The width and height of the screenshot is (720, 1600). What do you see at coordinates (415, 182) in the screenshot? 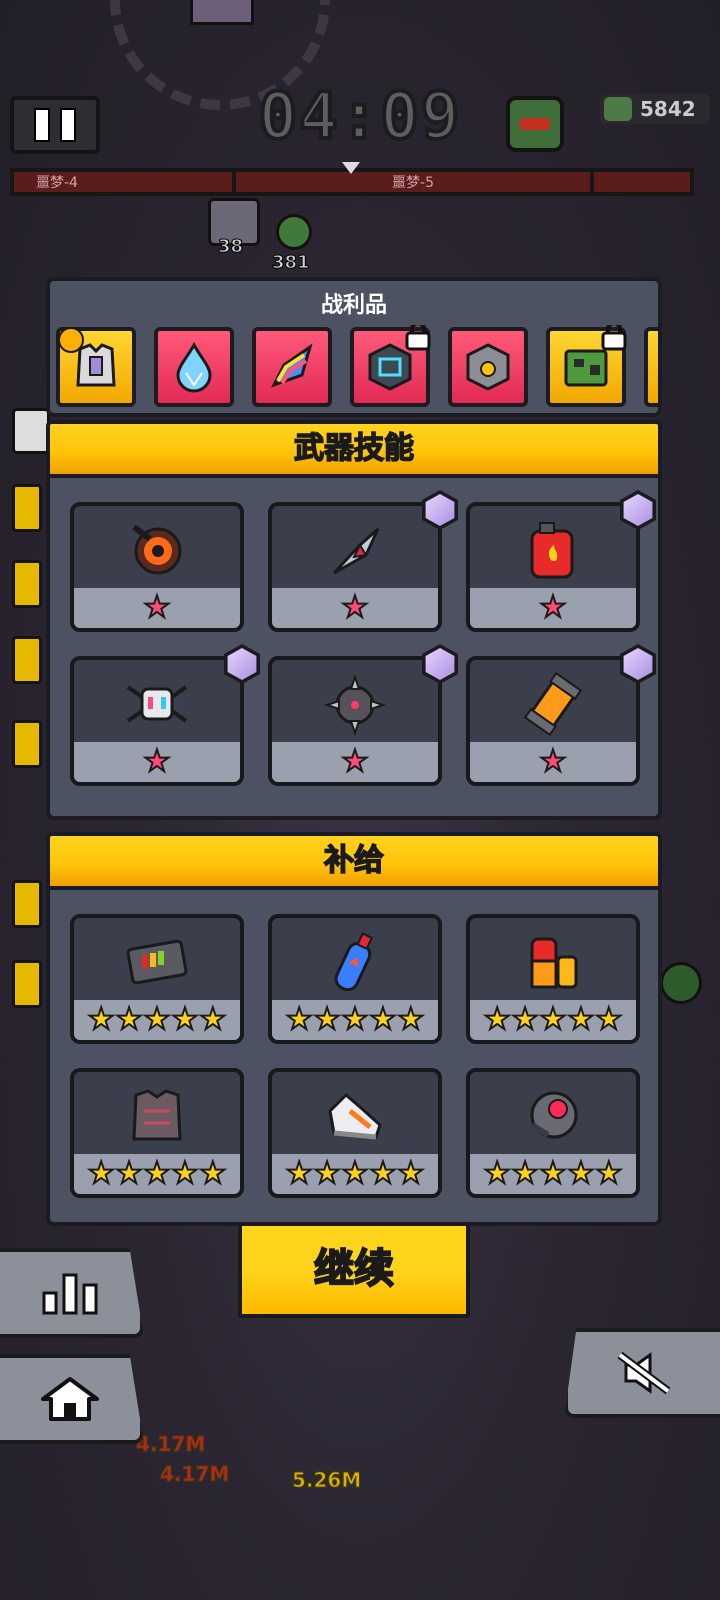
I see `stage-label: 噩梦-5` at bounding box center [415, 182].